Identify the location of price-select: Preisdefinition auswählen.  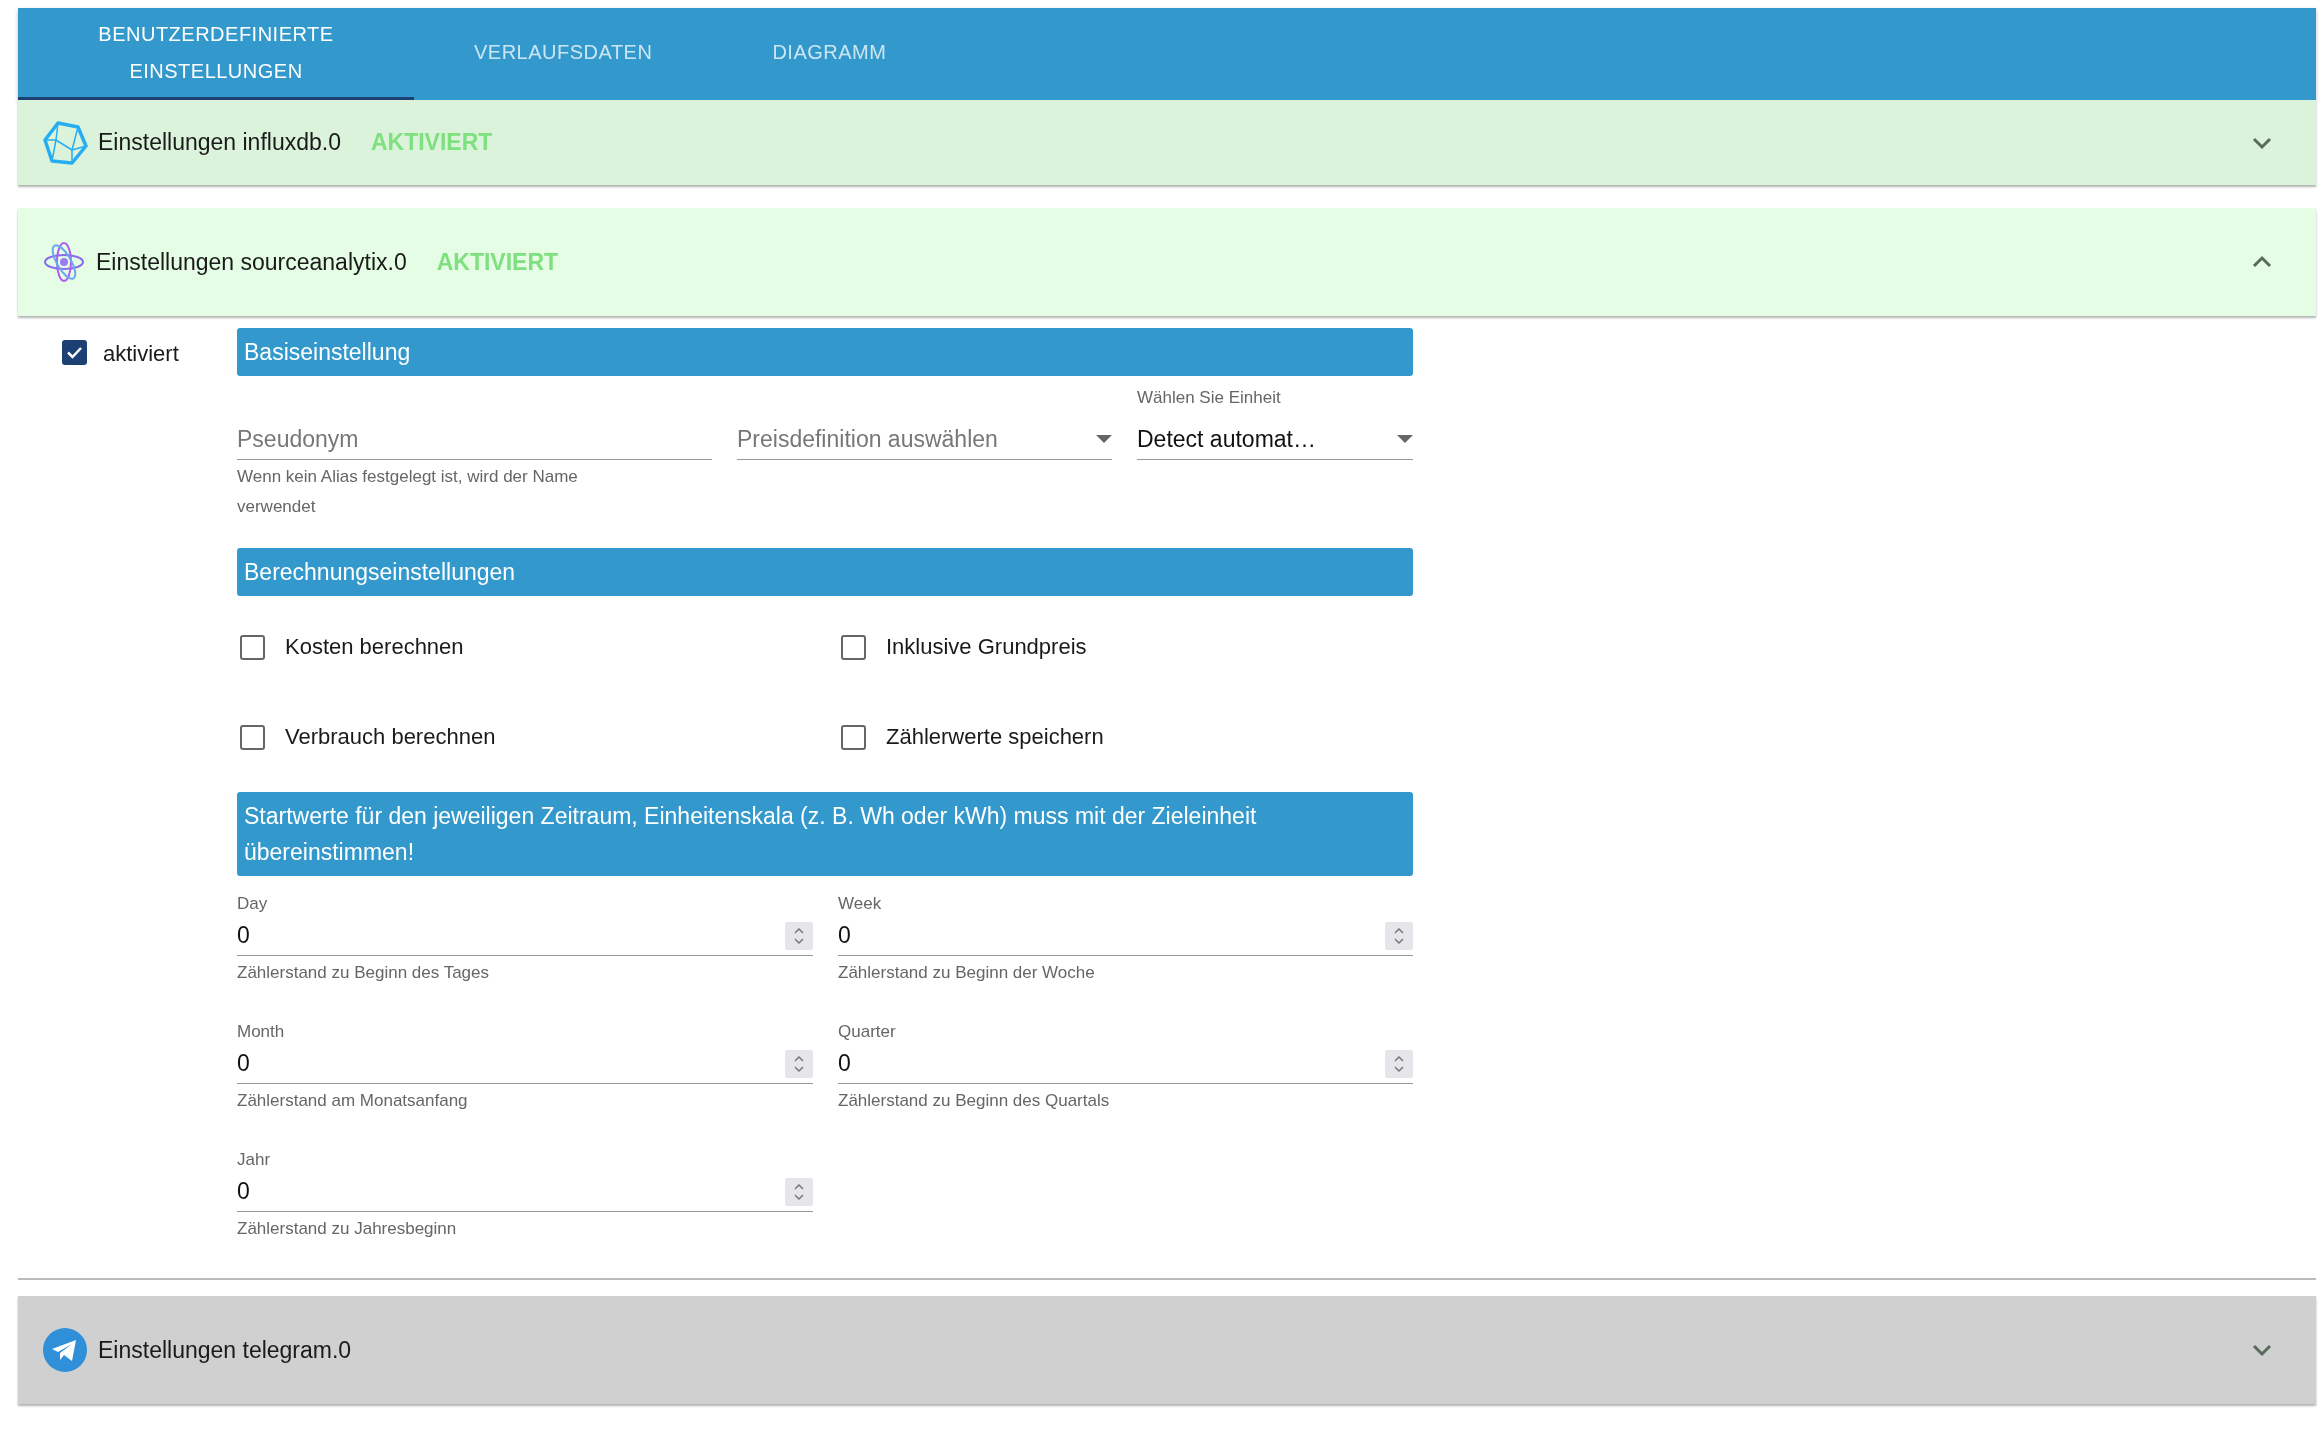
(924, 437).